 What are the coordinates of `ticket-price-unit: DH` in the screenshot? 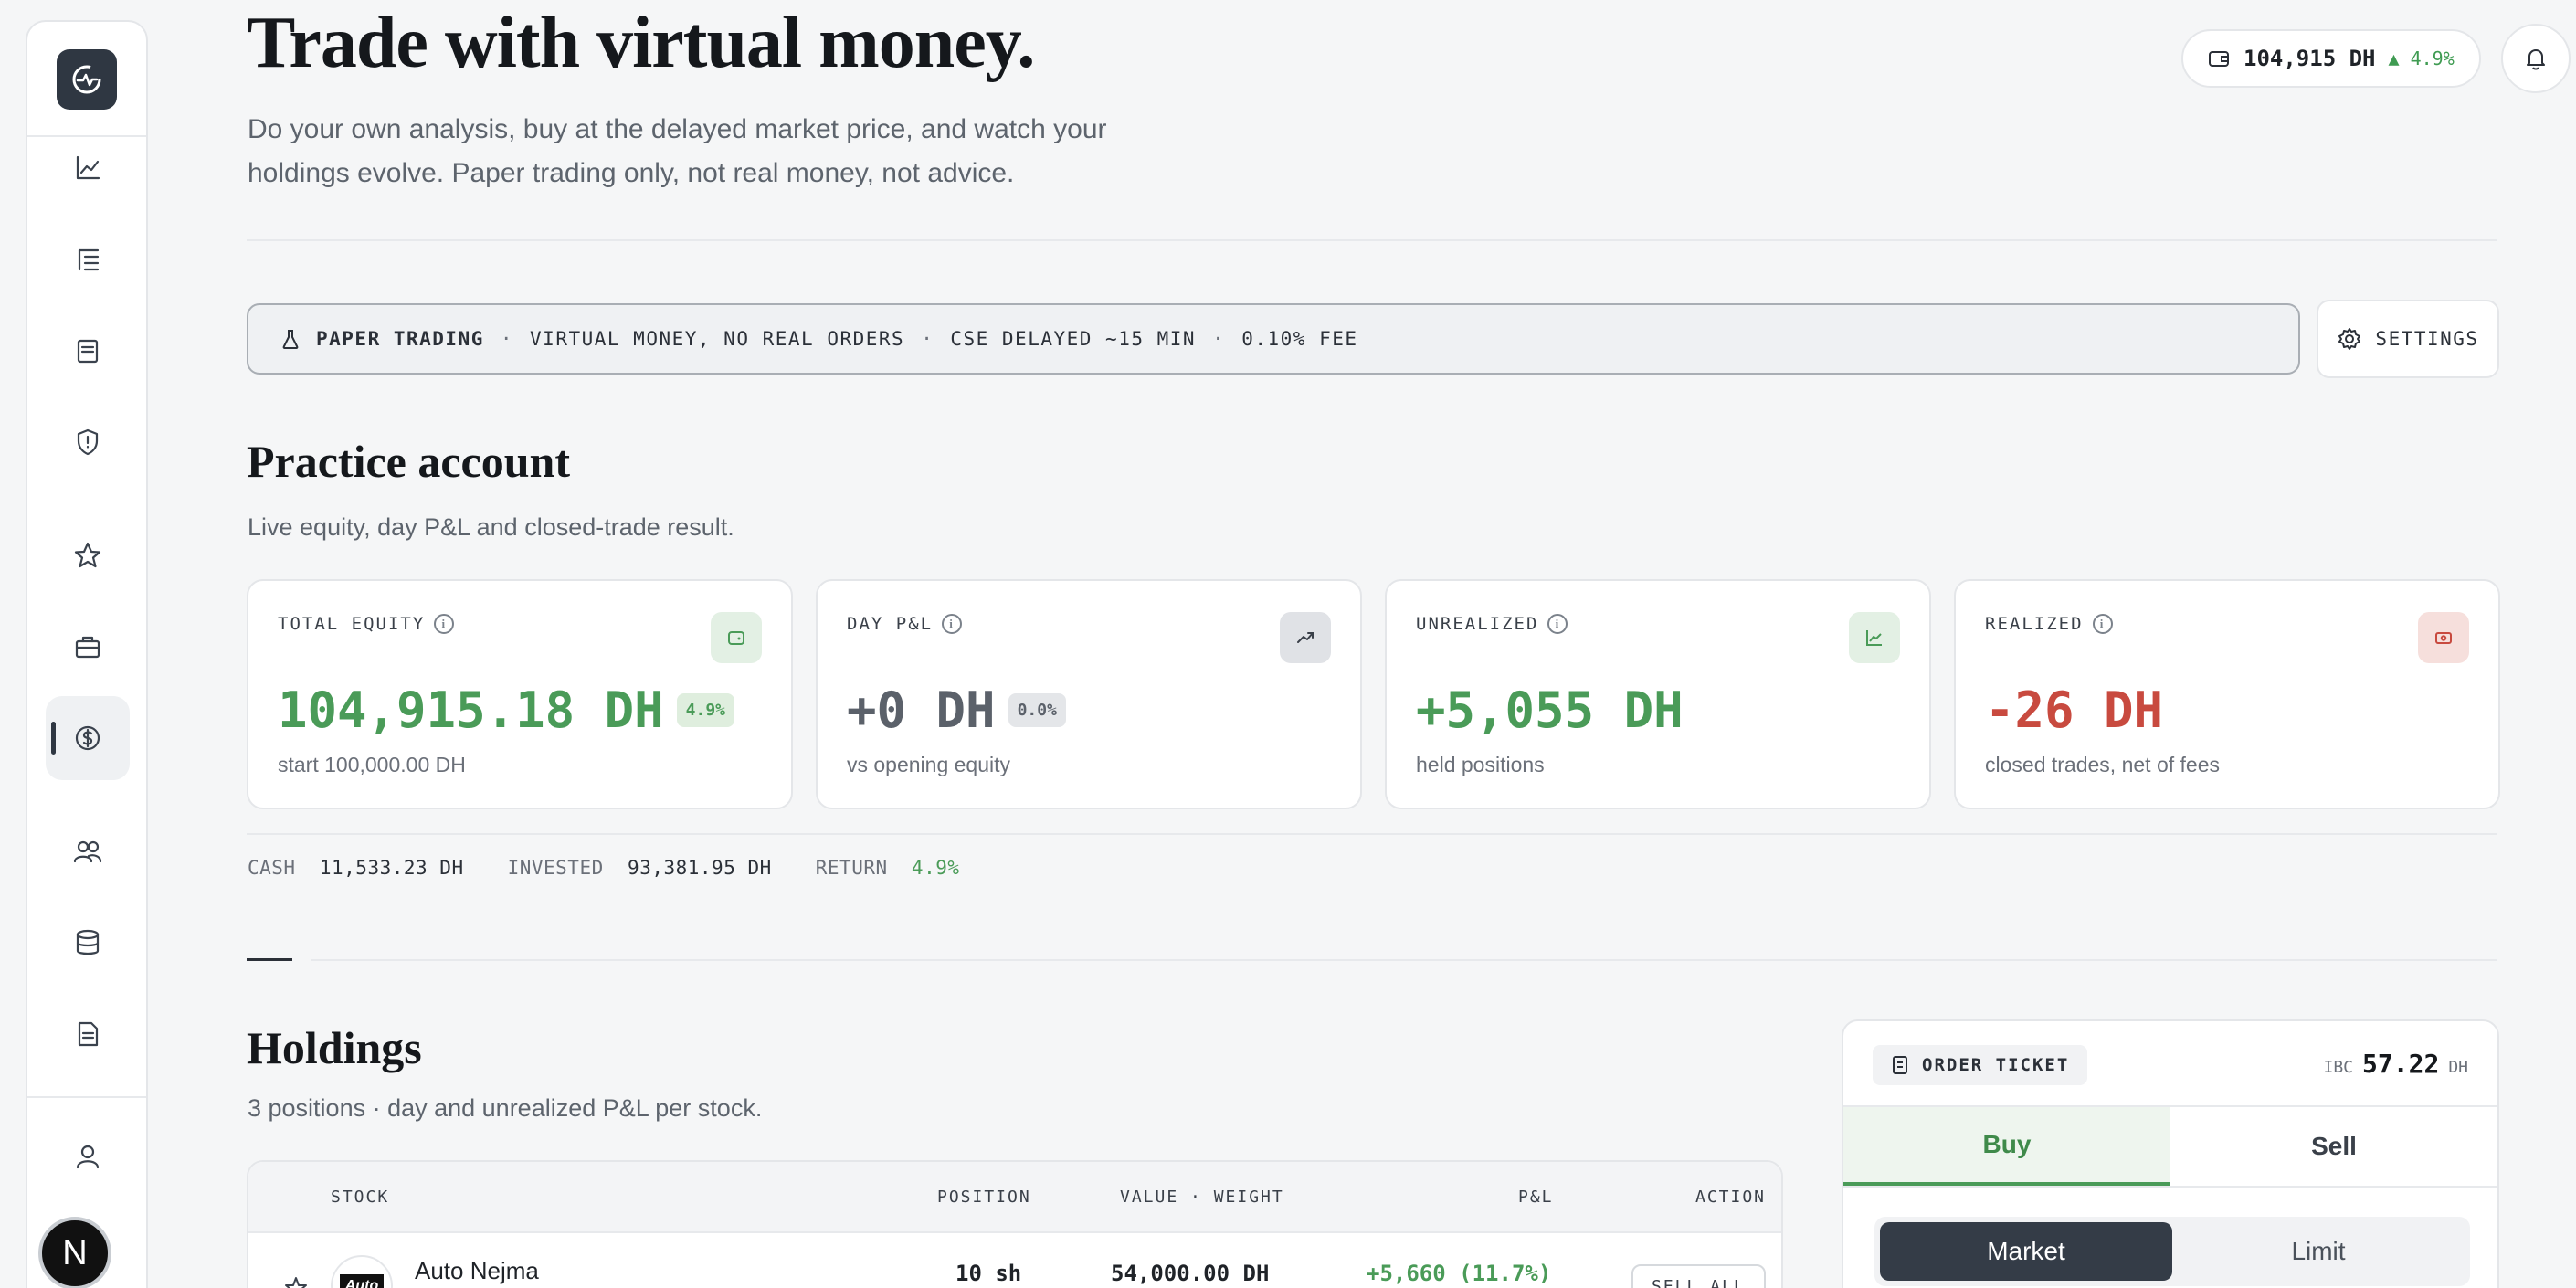 It's located at (2458, 1067).